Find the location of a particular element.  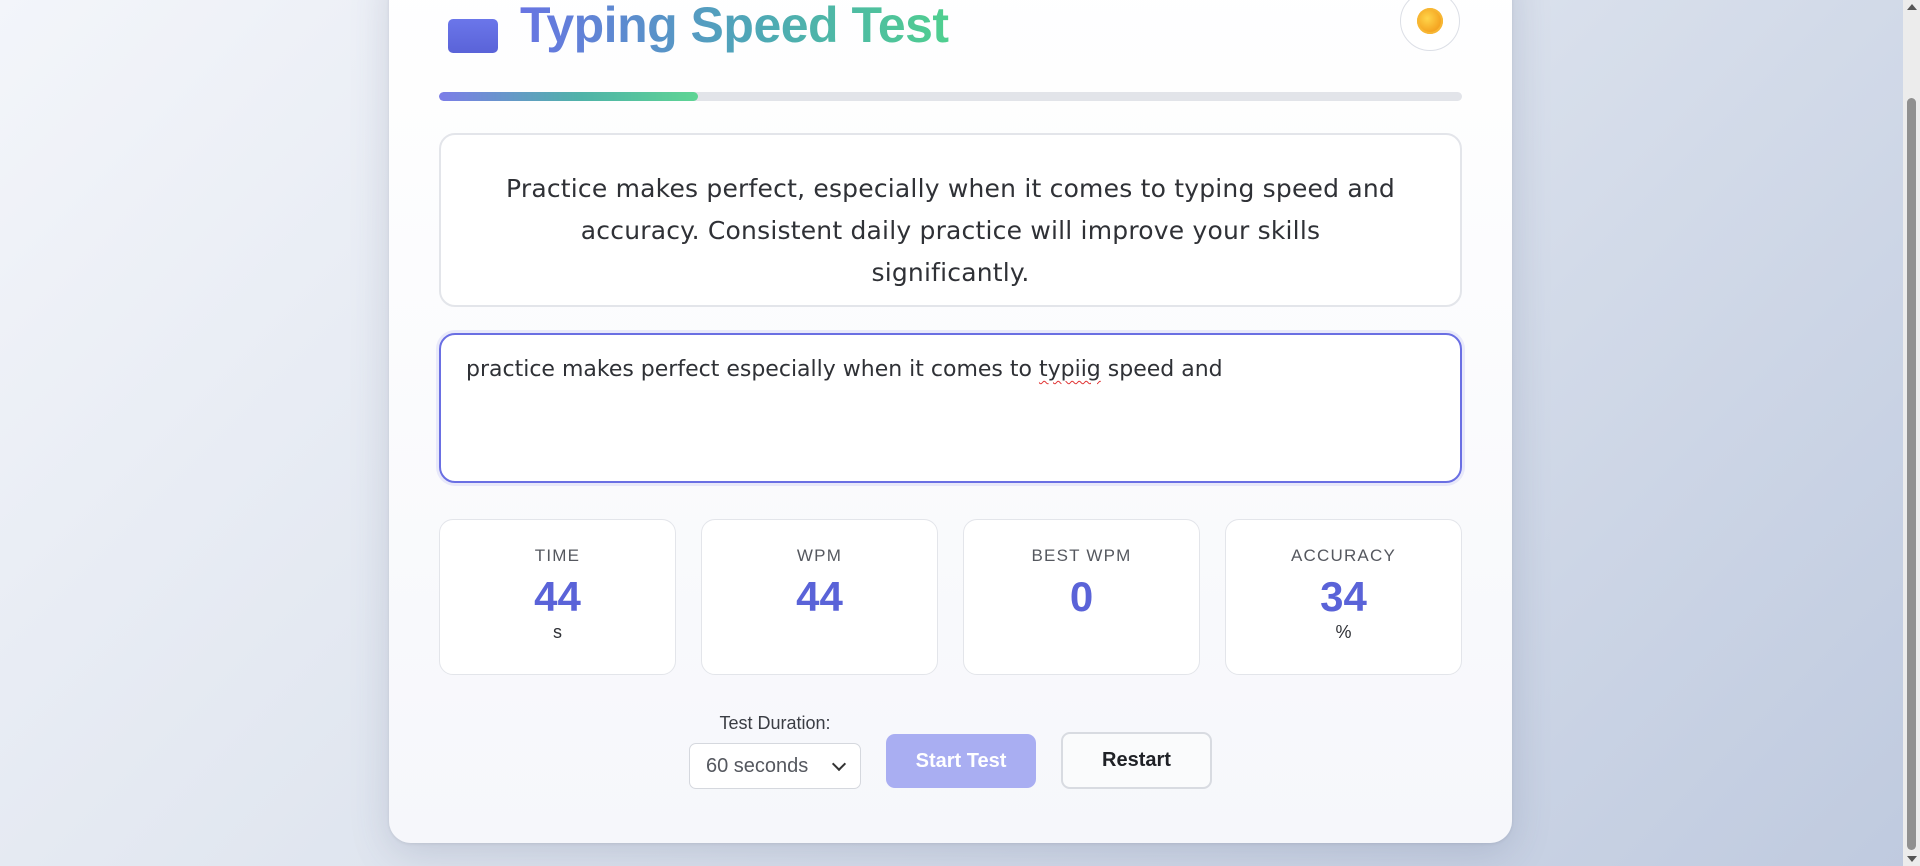

sun-icon is located at coordinates (1430, 21).